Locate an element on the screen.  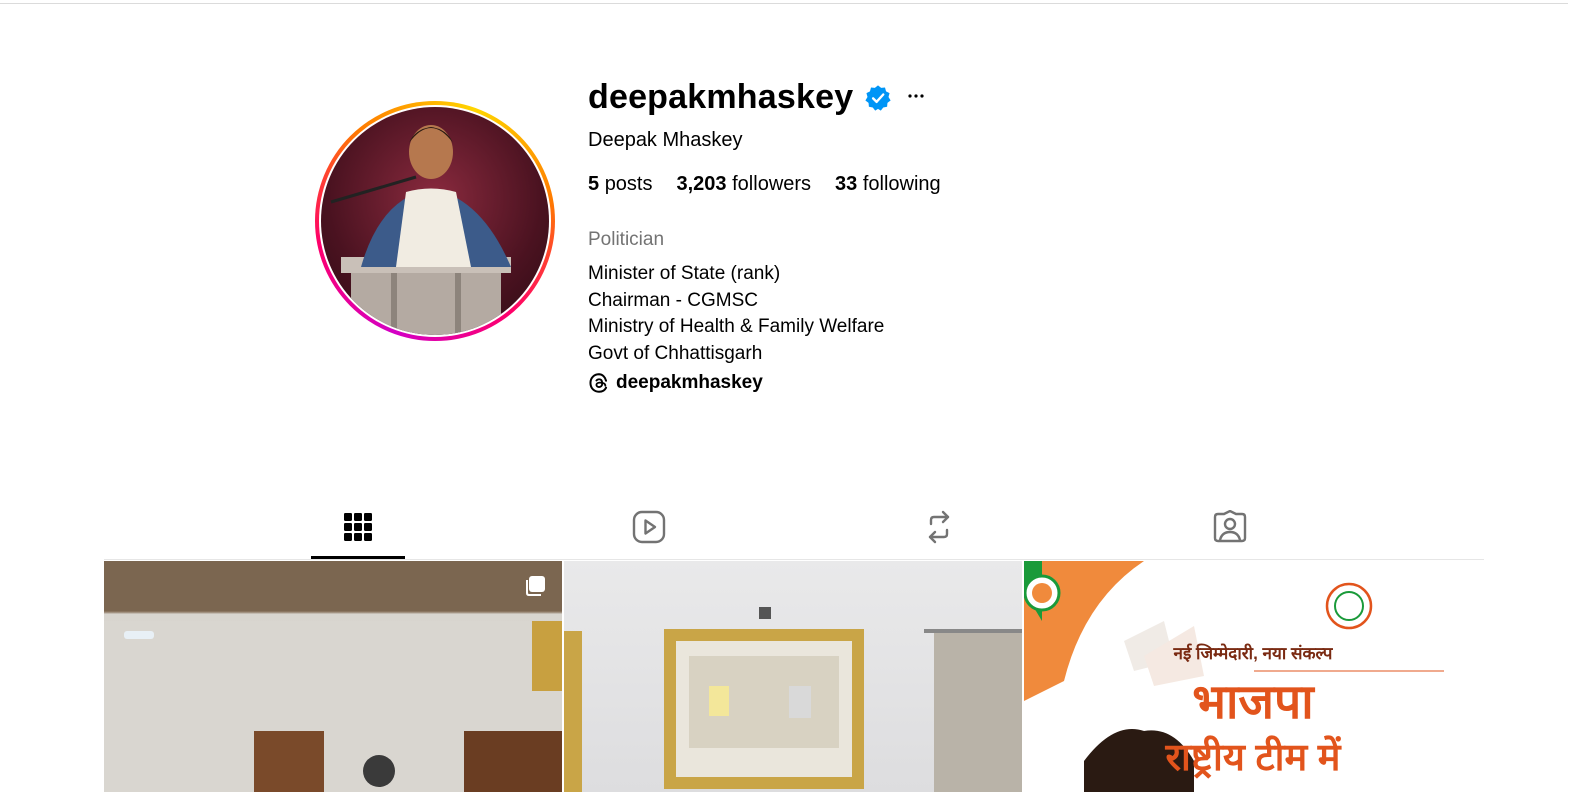
profile-full-name: Deepak Mhaskey is located at coordinates (665, 140).